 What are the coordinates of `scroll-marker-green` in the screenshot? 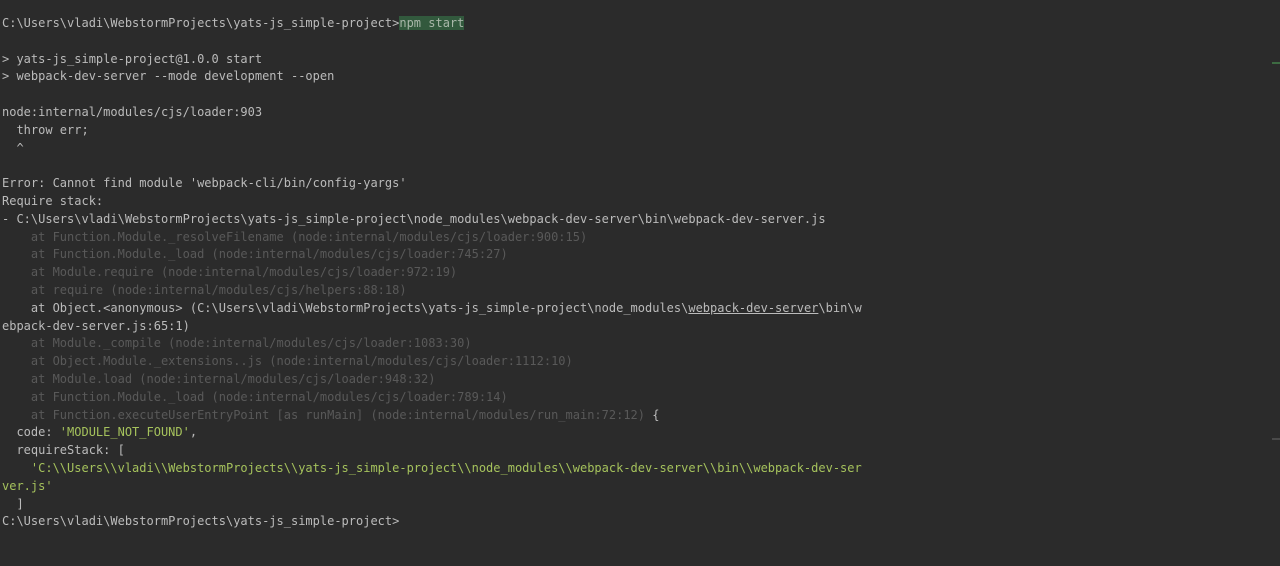 It's located at (1276, 63).